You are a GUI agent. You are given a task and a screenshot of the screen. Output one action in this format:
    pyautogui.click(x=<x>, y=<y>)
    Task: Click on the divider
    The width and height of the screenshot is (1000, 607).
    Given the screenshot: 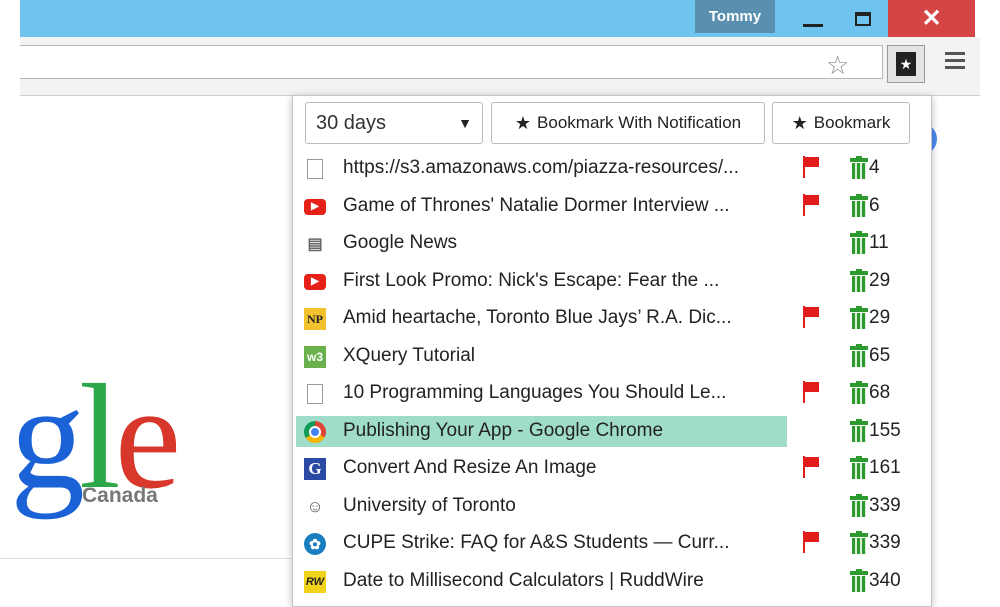 What is the action you would take?
    pyautogui.click(x=146, y=558)
    